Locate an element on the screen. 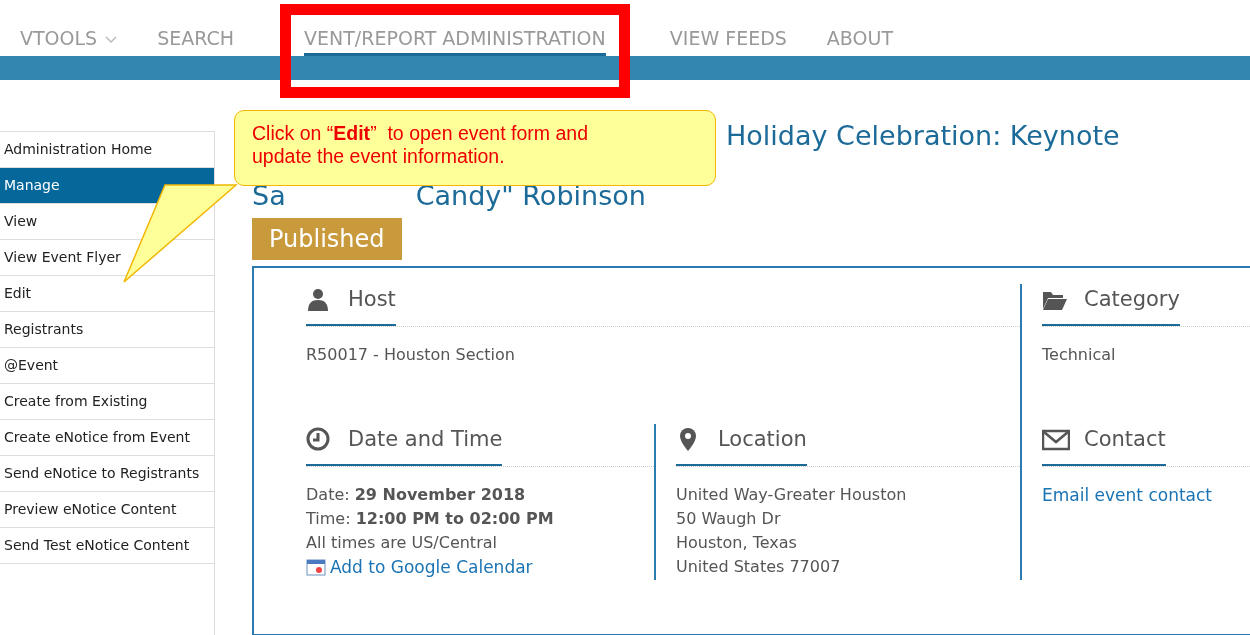  sidebar-item: Preview eNotice Content is located at coordinates (107, 510).